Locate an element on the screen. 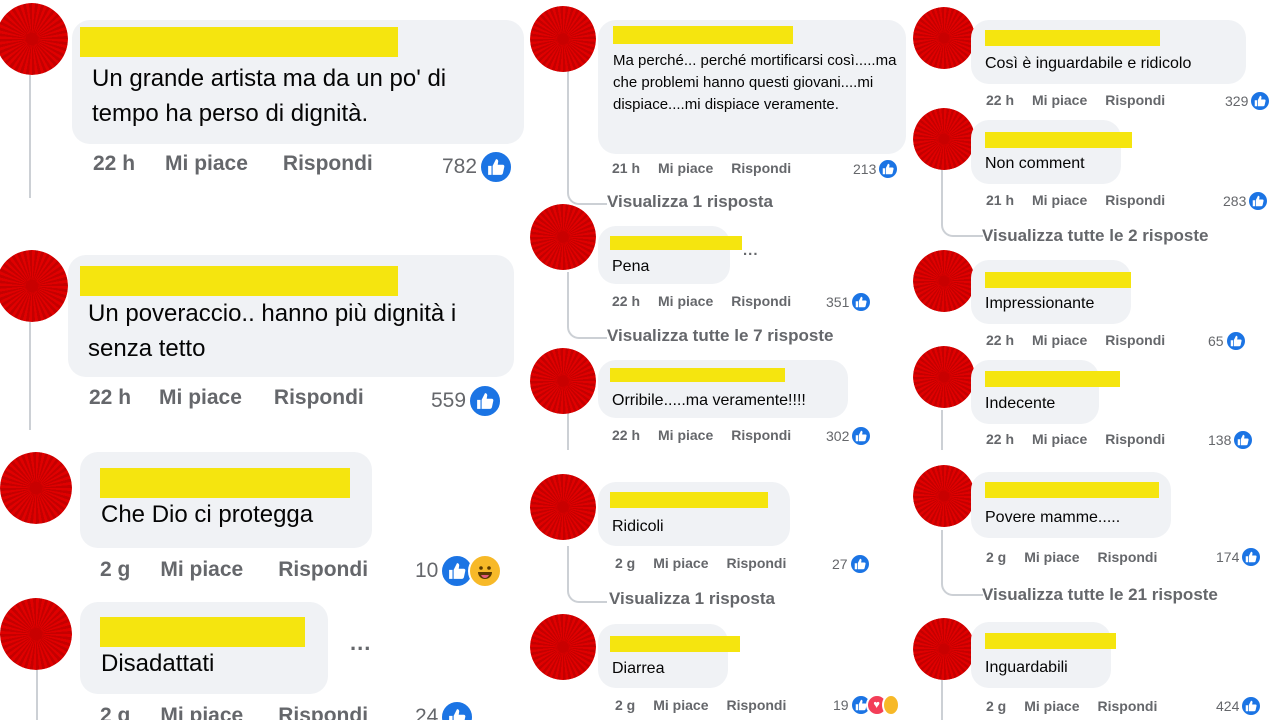 The height and width of the screenshot is (720, 1280). reaction-count: 302 is located at coordinates (849, 436).